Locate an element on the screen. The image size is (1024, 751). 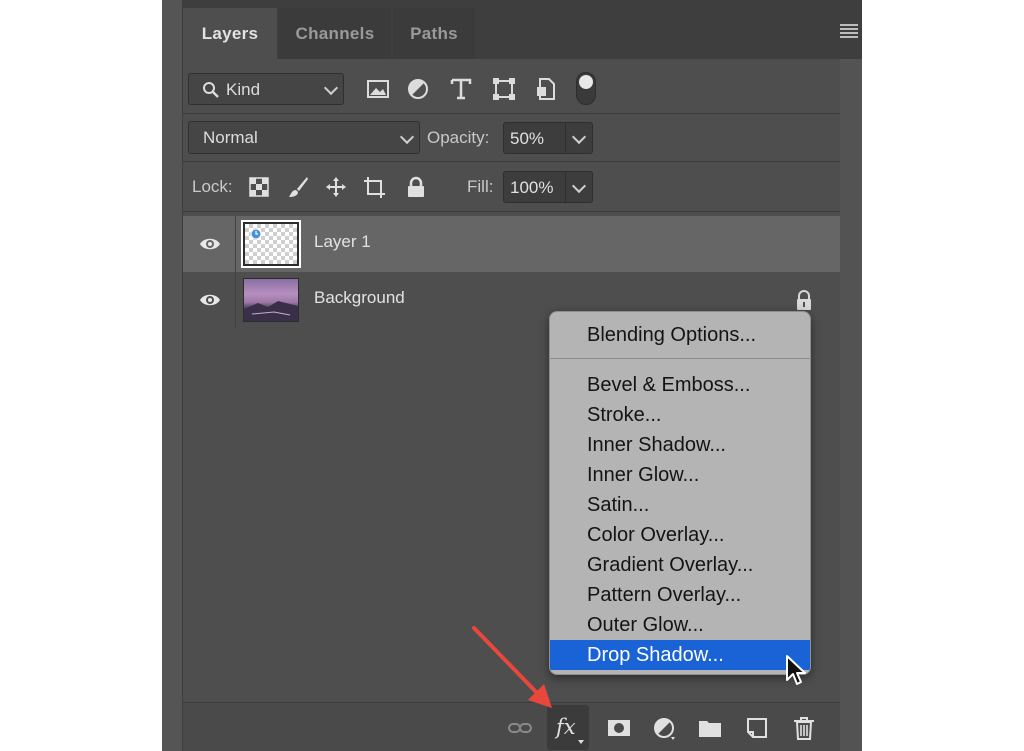
mask-icon is located at coordinates (619, 728).